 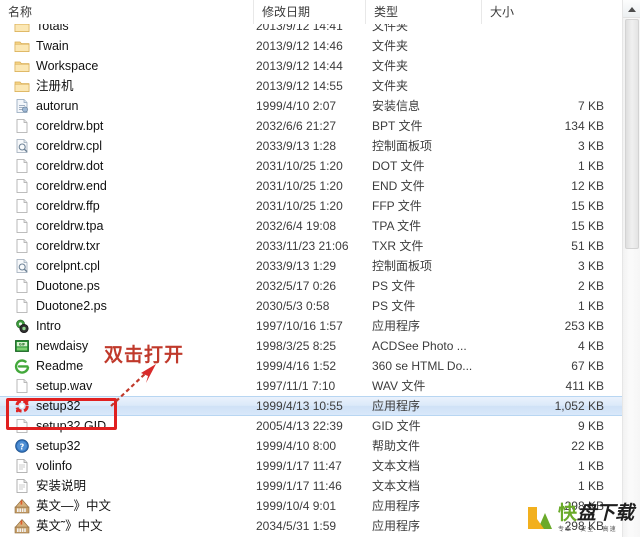 I want to click on setup-information-icon, so click(x=22, y=106).